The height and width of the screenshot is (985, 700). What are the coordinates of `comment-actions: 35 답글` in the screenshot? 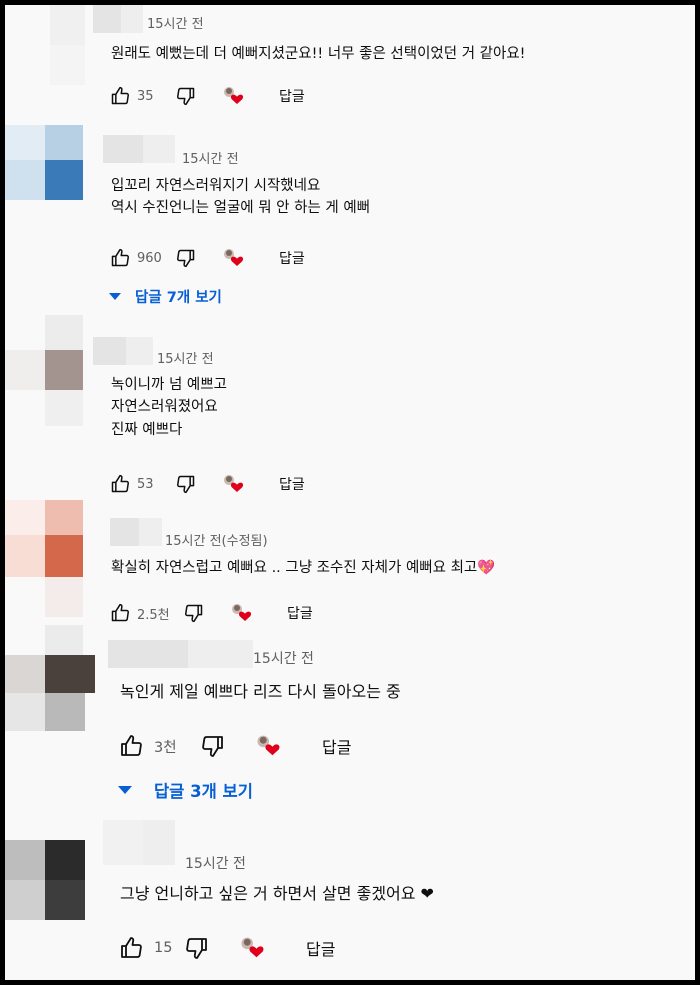 It's located at (207, 96).